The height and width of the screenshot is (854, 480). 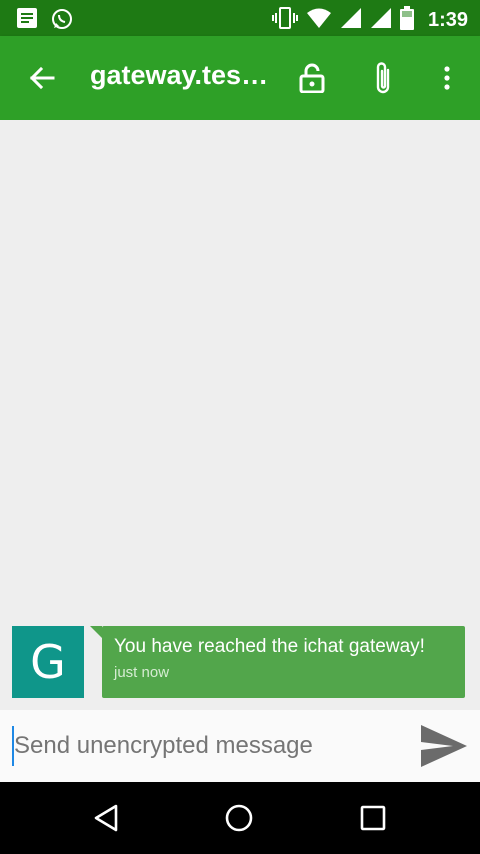 I want to click on avatar: G, so click(x=48, y=662).